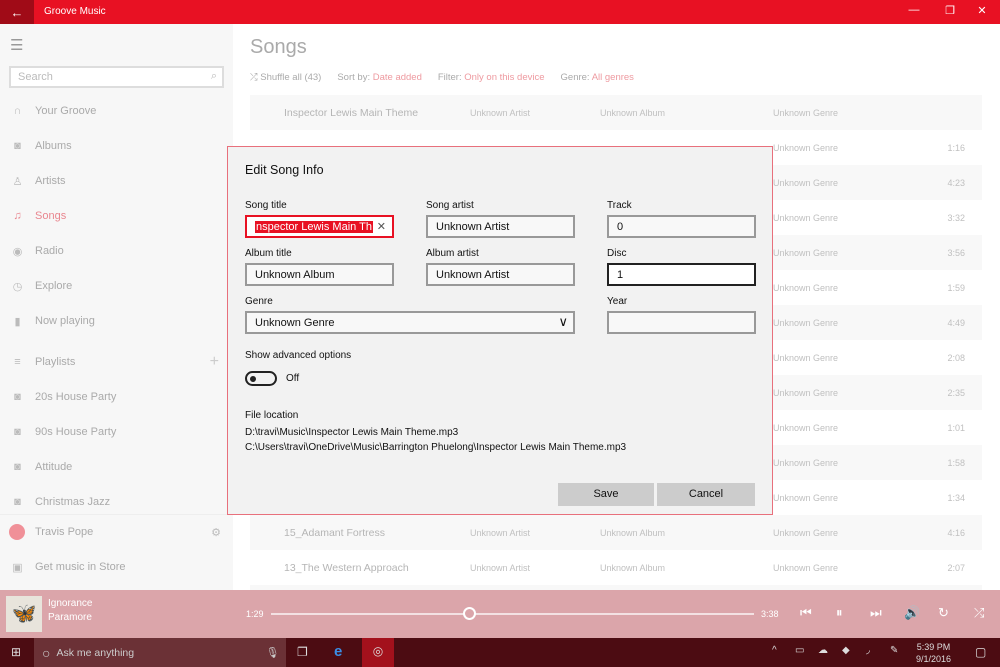  What do you see at coordinates (116, 321) in the screenshot?
I see `sidebar-item-now-playing: ▮ Now playing` at bounding box center [116, 321].